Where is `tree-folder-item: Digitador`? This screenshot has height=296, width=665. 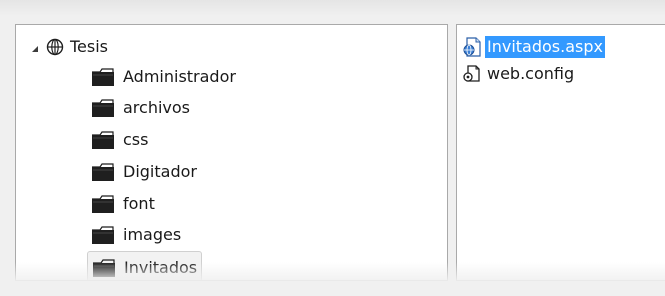
tree-folder-item: Digitador is located at coordinates (144, 172).